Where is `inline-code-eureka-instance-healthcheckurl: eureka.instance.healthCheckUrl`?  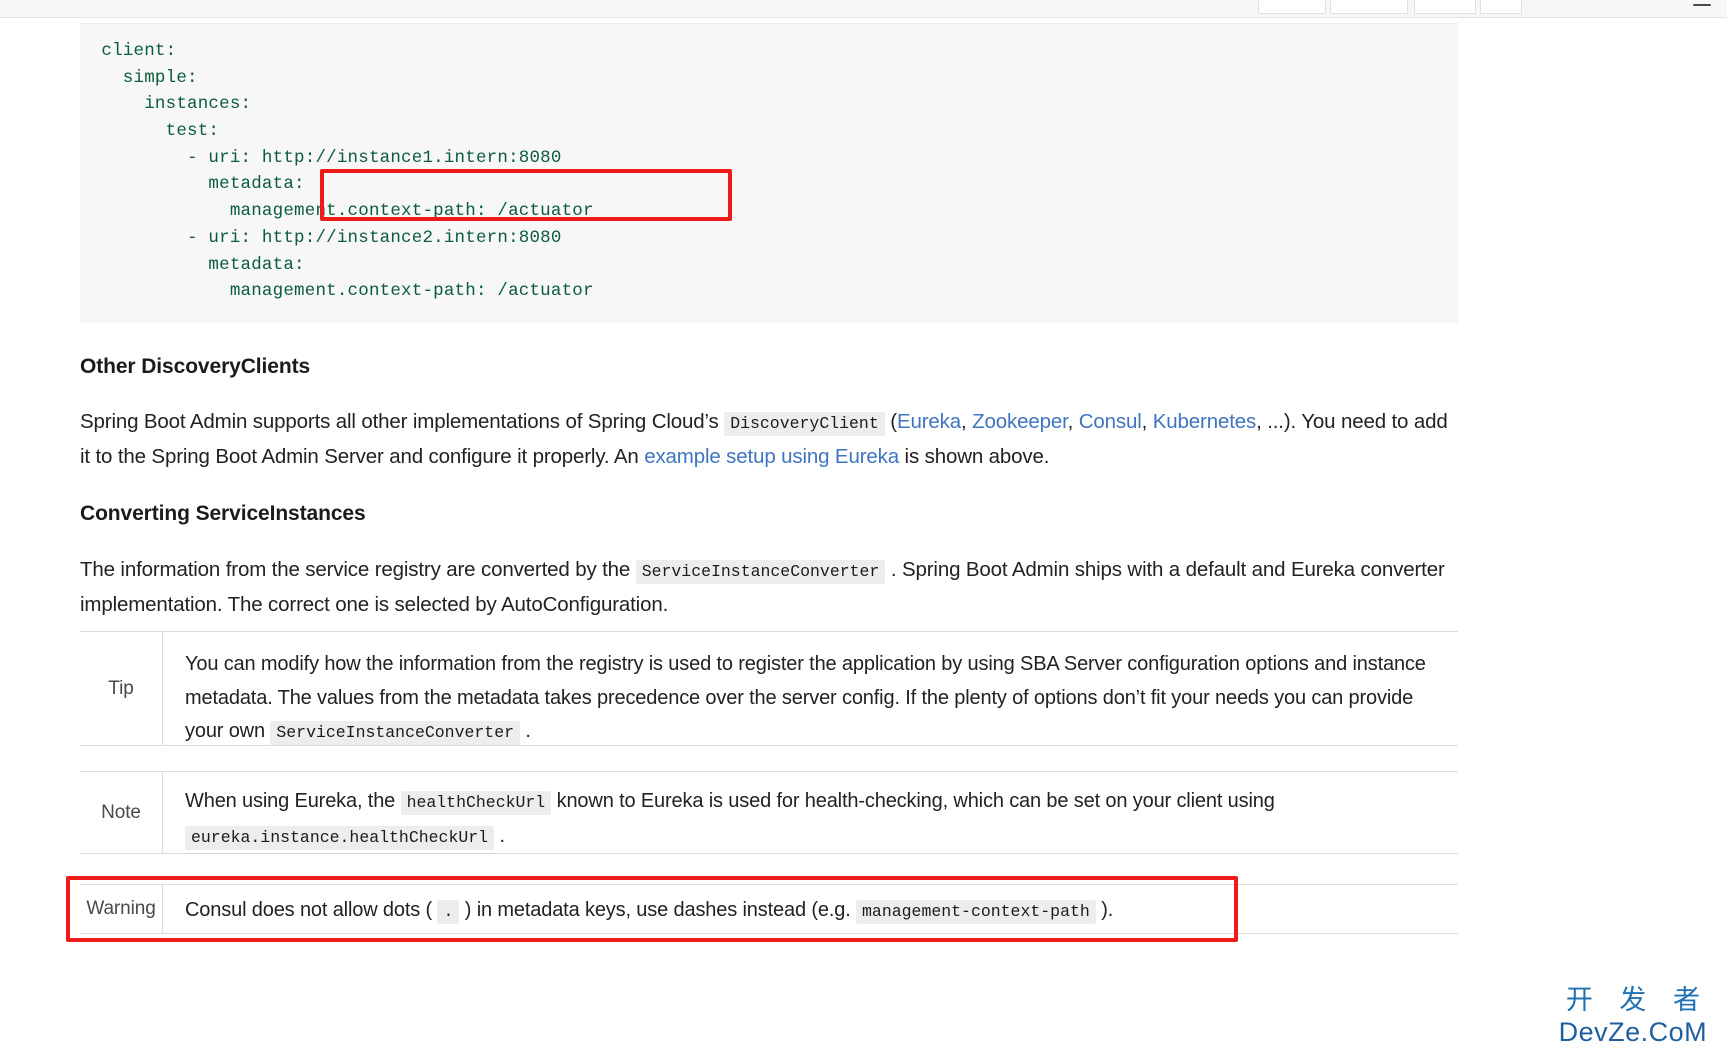 inline-code-eureka-instance-healthcheckurl: eureka.instance.healthCheckUrl is located at coordinates (340, 837).